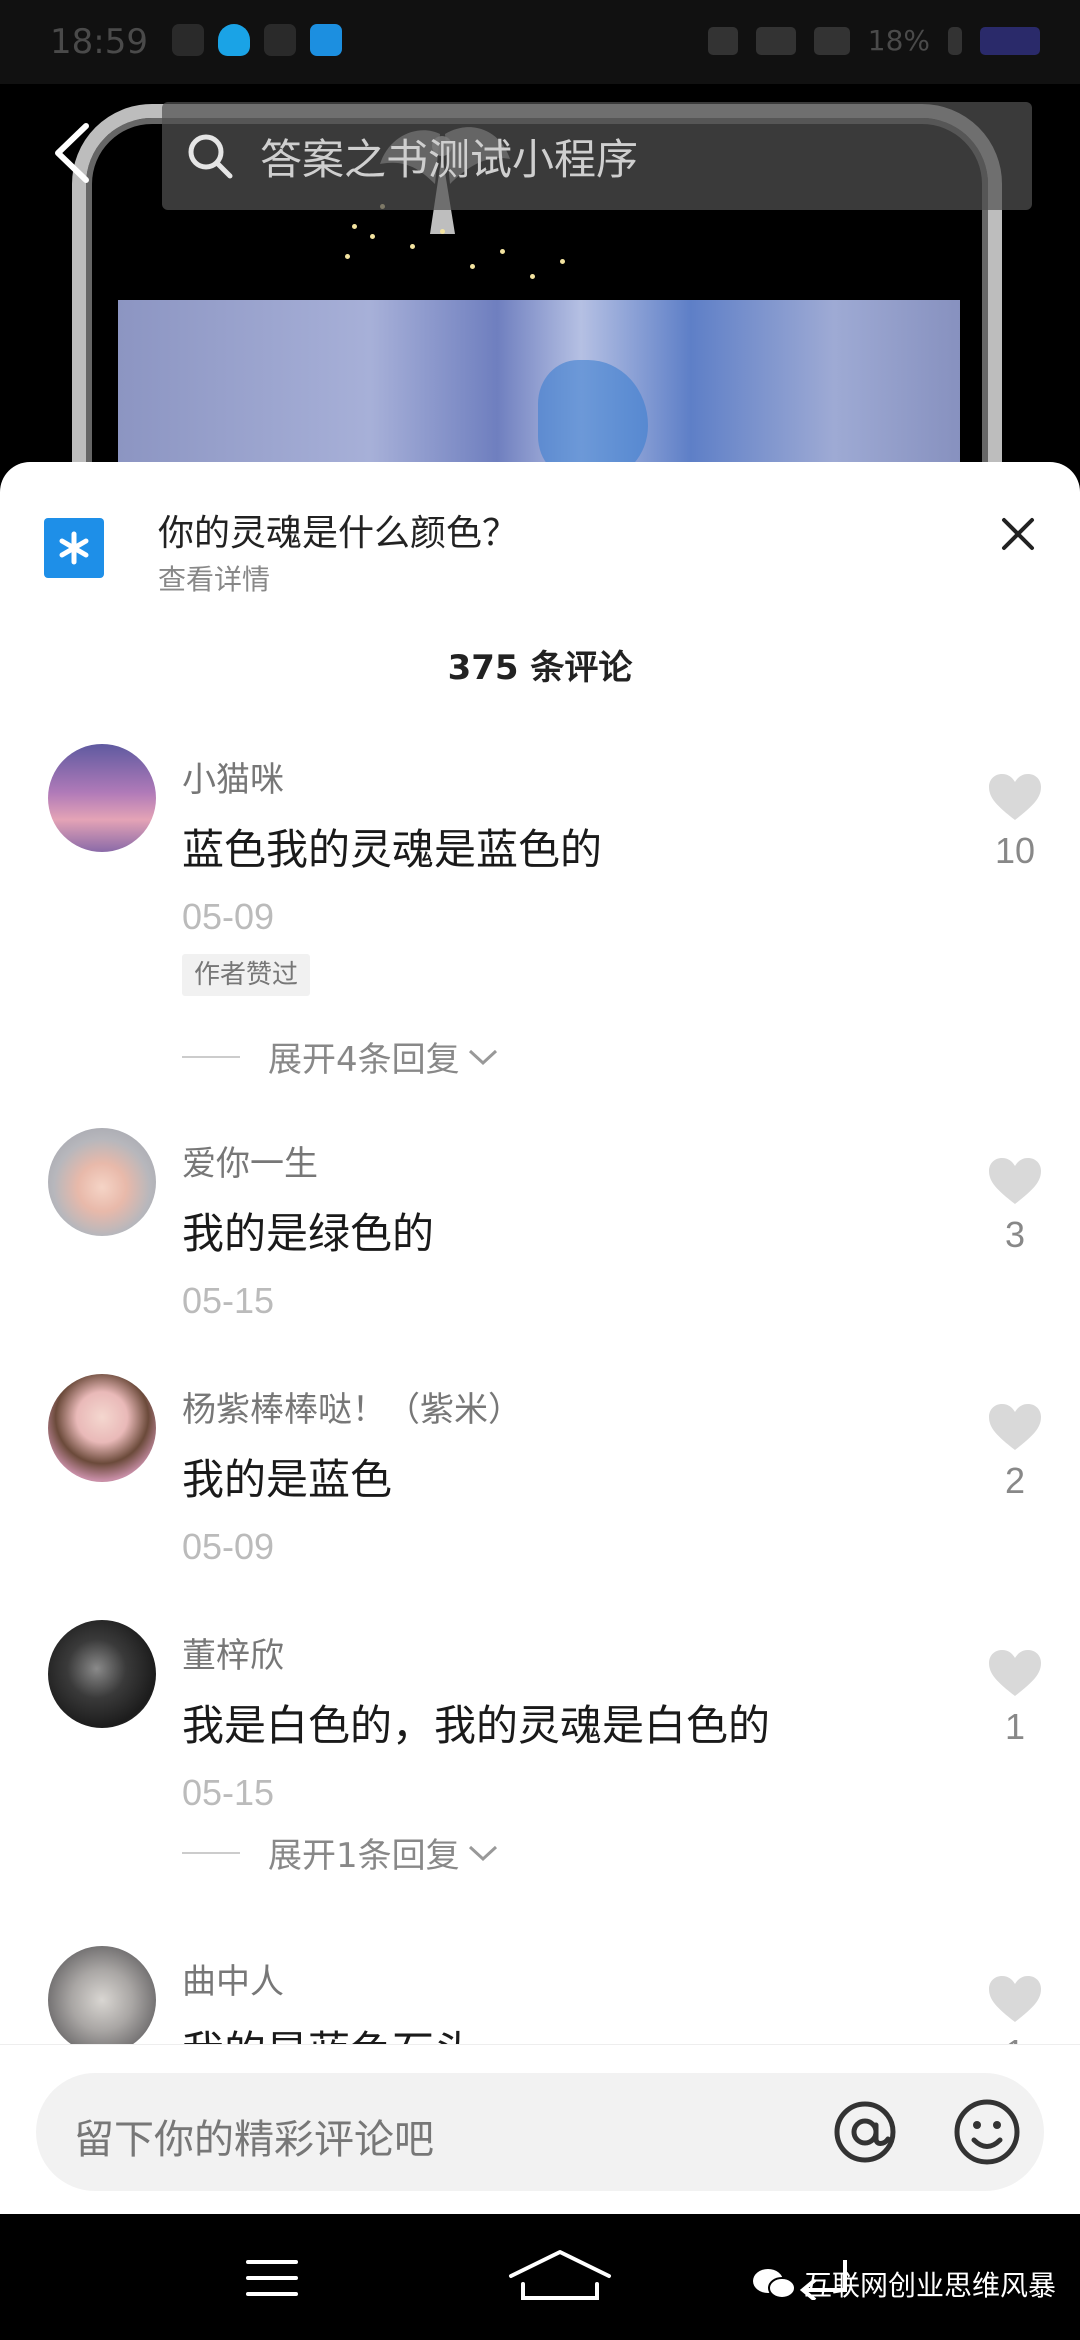  What do you see at coordinates (831, 40) in the screenshot?
I see `wifi-icon` at bounding box center [831, 40].